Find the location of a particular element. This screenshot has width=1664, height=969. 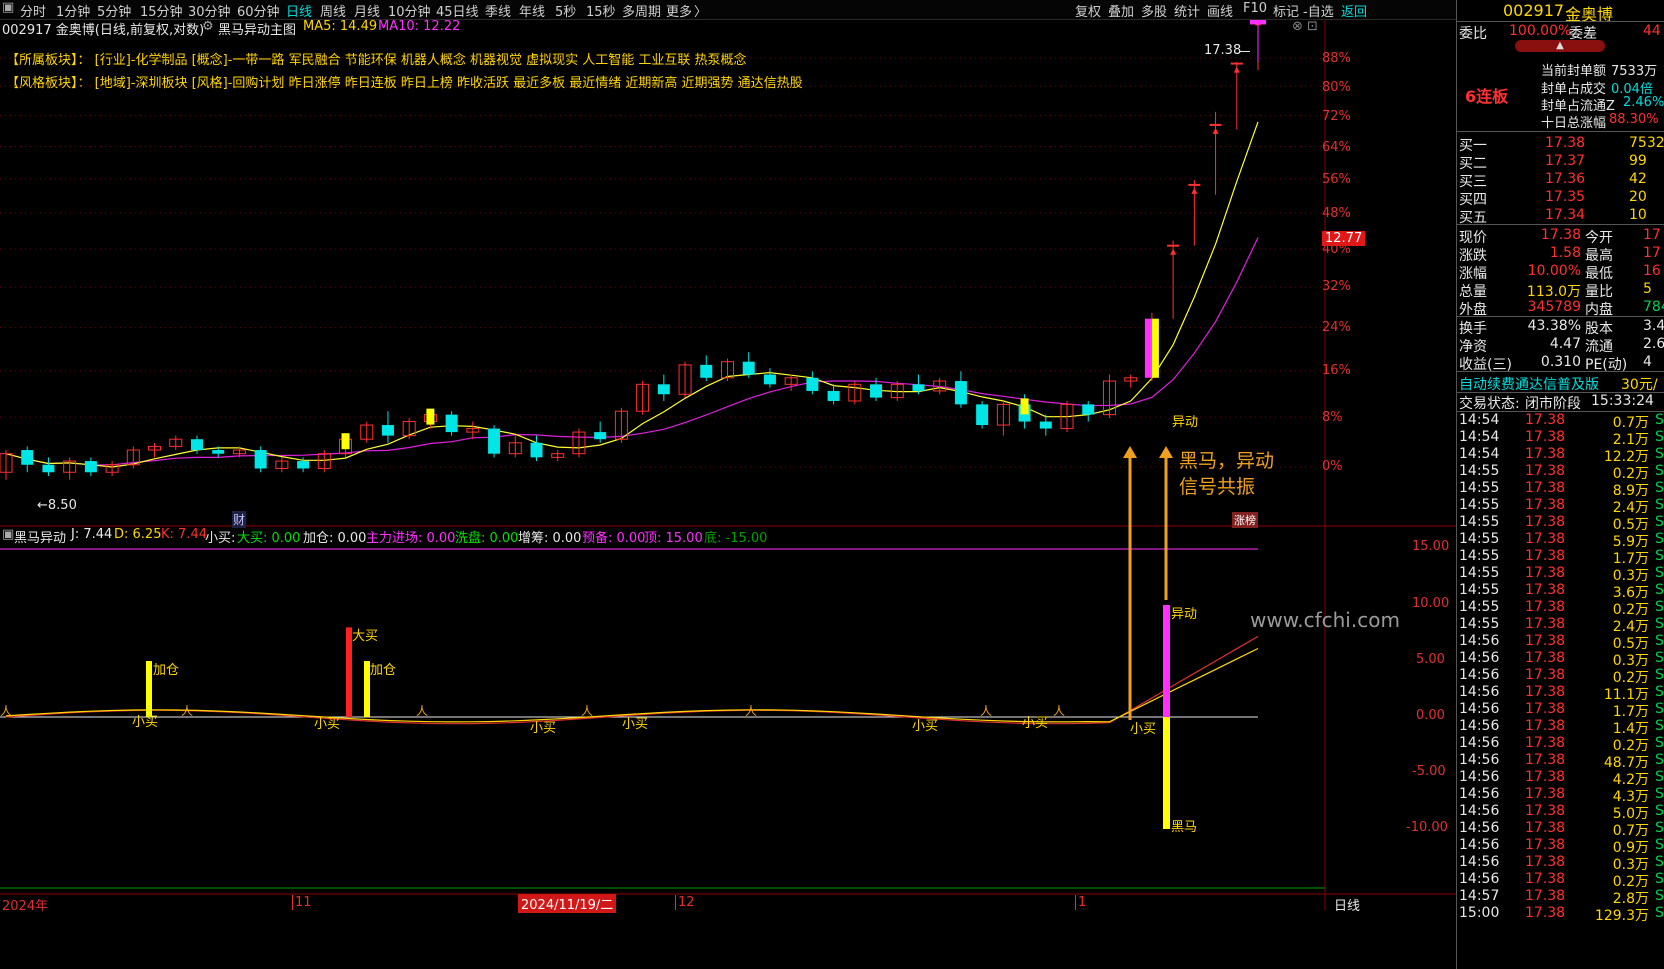

seal-stat-label: 当前封单额 is located at coordinates (1574, 71).